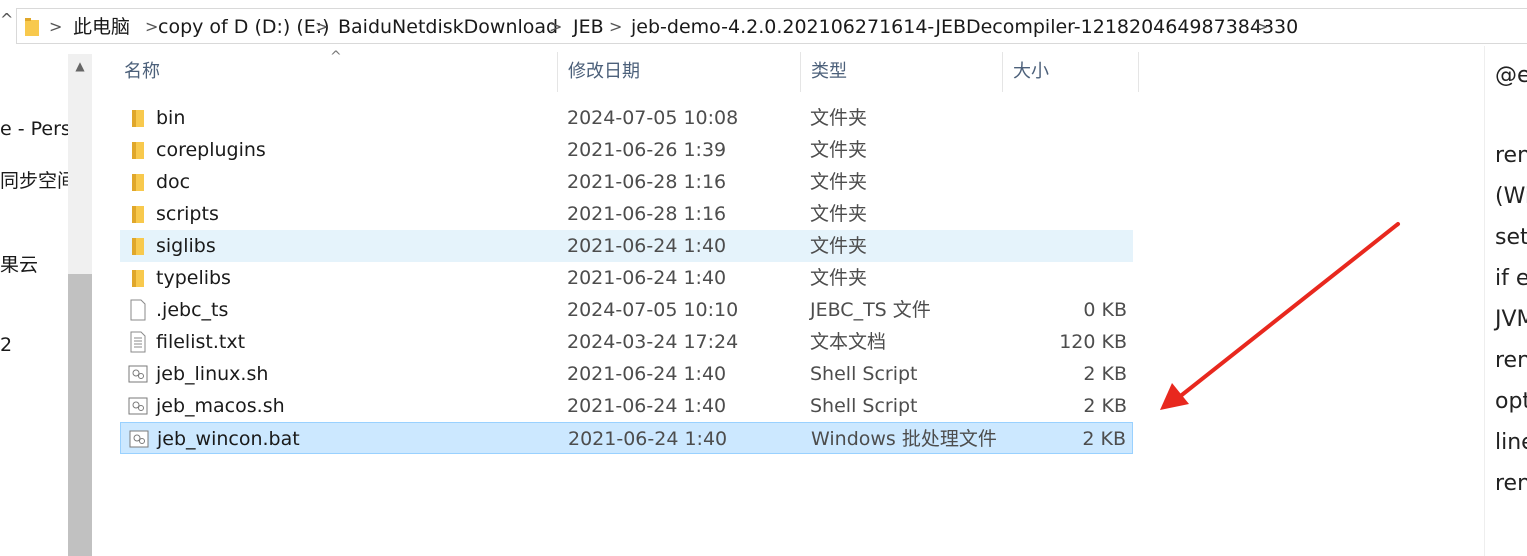  Describe the element at coordinates (80, 65) in the screenshot. I see `scroll-up-arrow-icon: ▲` at that location.